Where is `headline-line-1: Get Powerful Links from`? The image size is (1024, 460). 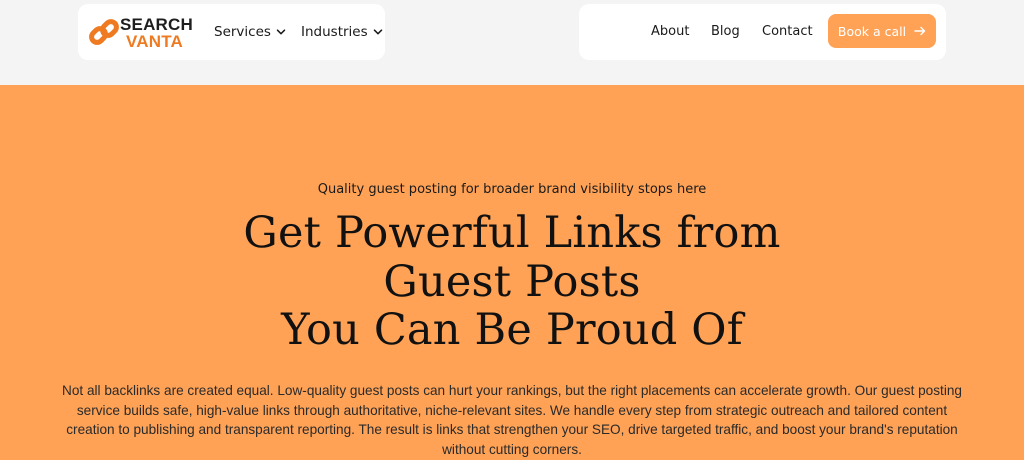 headline-line-1: Get Powerful Links from is located at coordinates (512, 233).